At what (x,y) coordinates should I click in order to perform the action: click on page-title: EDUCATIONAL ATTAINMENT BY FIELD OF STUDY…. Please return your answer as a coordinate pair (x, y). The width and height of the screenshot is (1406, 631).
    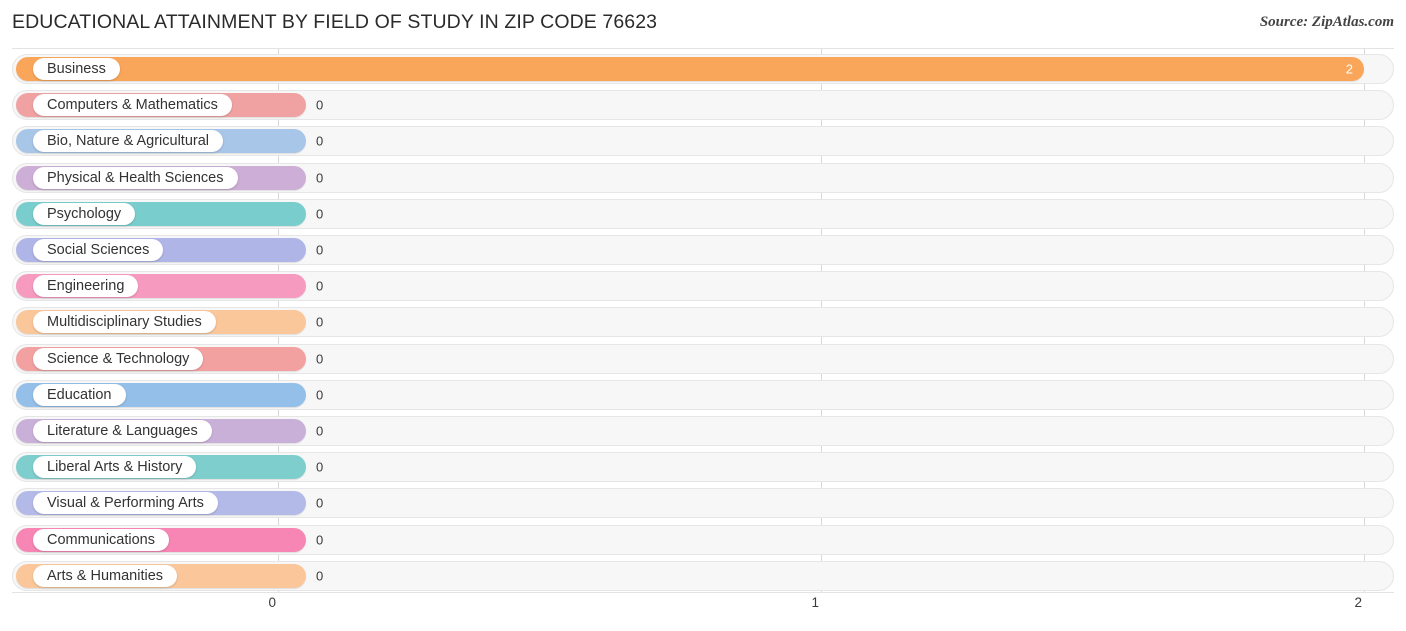
    Looking at the image, I should click on (335, 22).